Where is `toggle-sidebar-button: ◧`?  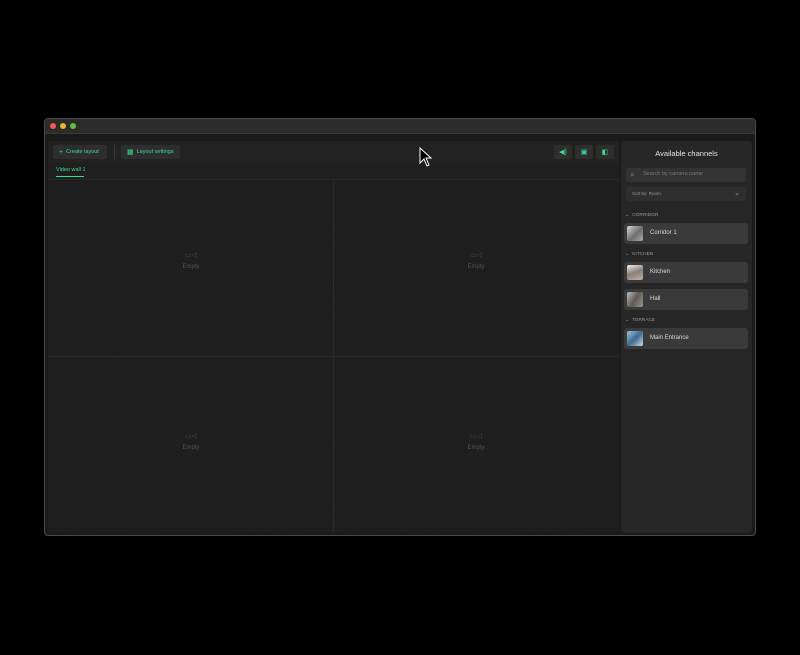
toggle-sidebar-button: ◧ is located at coordinates (605, 152).